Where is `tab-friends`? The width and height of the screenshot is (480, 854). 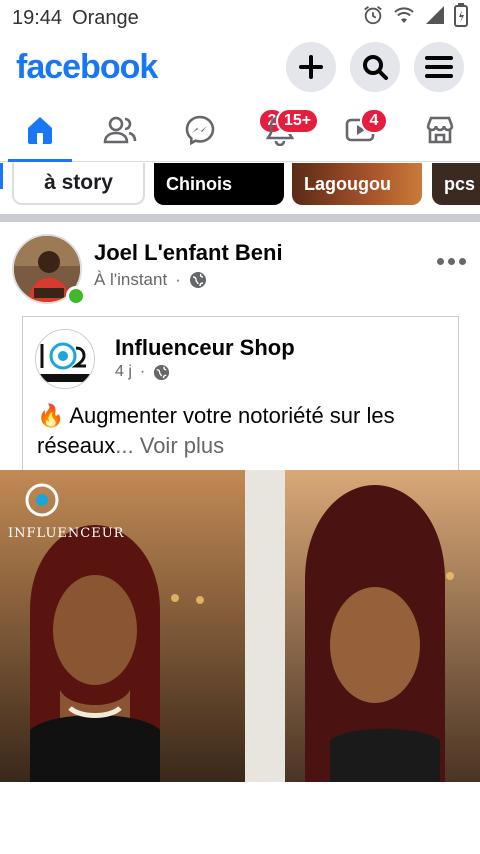
tab-friends is located at coordinates (120, 129).